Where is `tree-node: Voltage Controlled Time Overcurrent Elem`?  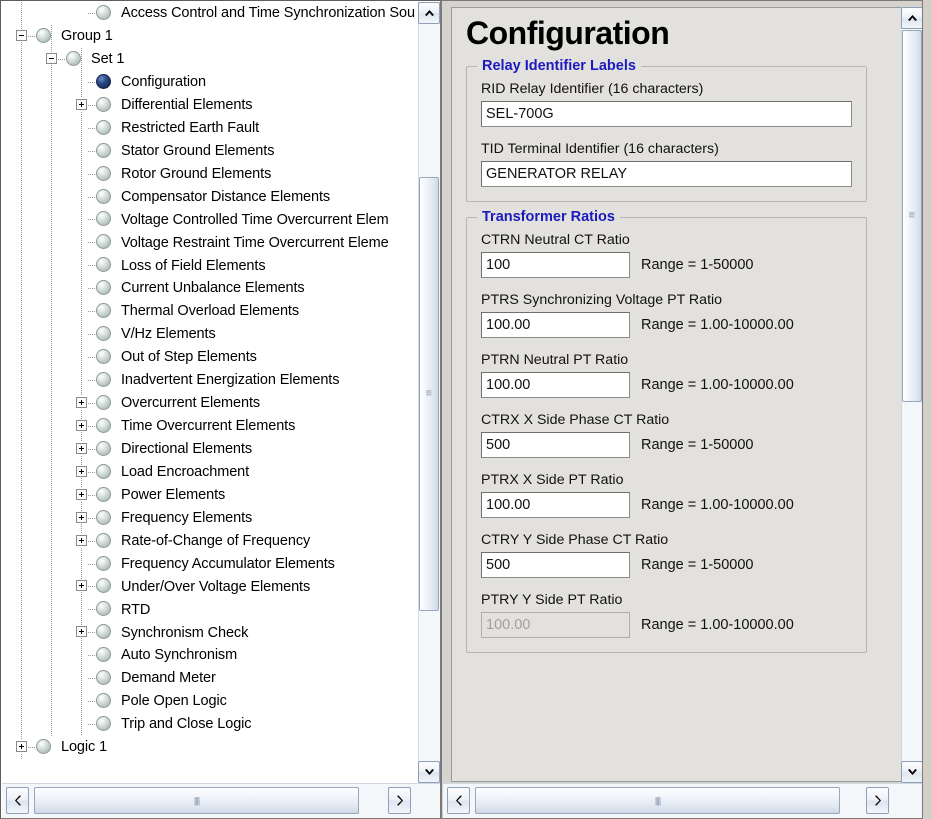 tree-node: Voltage Controlled Time Overcurrent Elem is located at coordinates (210, 219).